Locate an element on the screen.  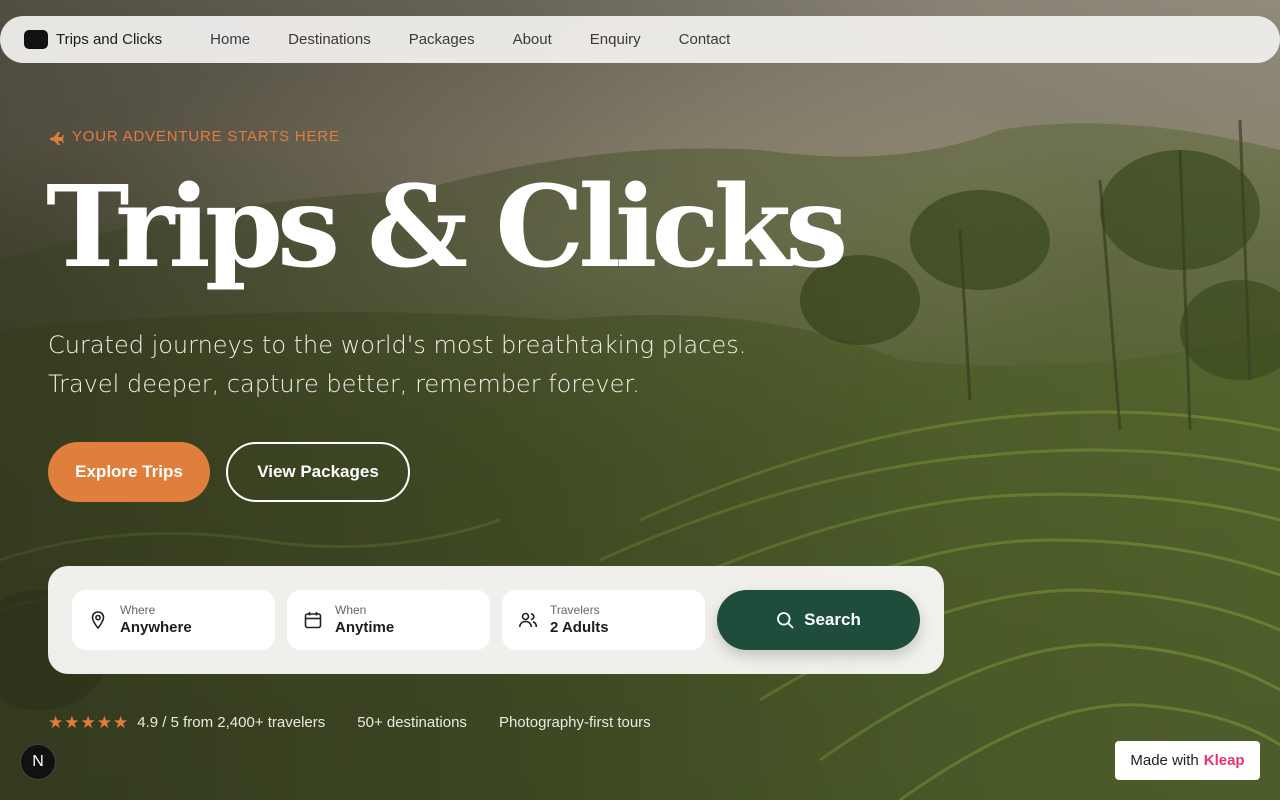
hero-eyebrow: YOUR ADVENTURE STARTS HERE is located at coordinates (194, 136).